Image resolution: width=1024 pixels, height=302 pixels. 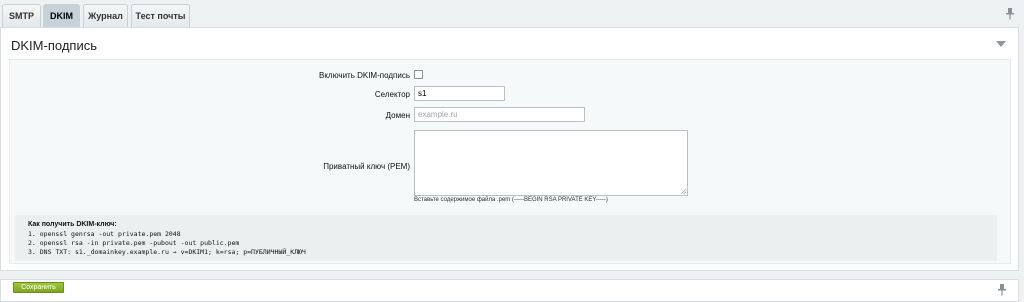 I want to click on tab-bar: SMTP DKIM Журнал Тест почты, so click(x=512, y=14).